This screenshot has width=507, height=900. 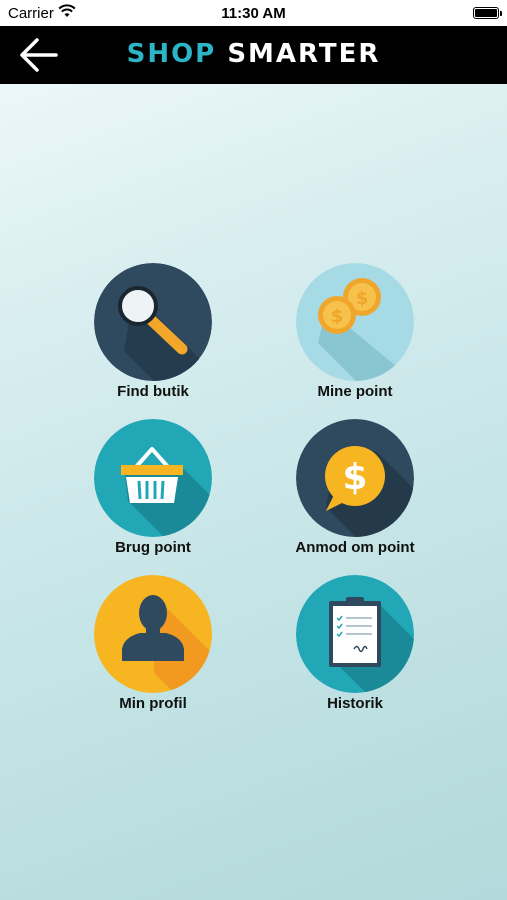 I want to click on menu-item-label: Historik, so click(x=355, y=703).